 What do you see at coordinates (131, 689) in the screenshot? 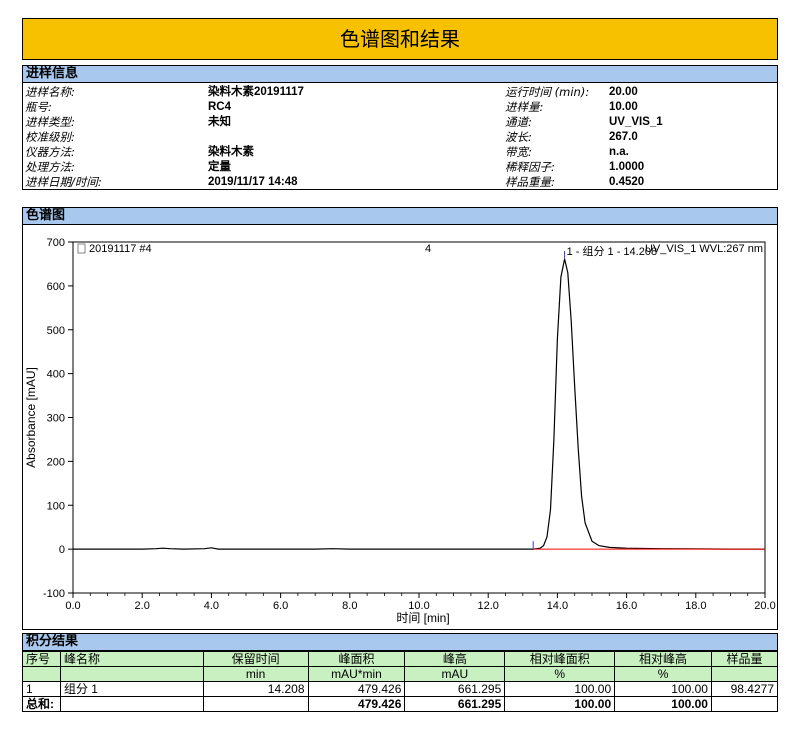
I see `table-row-cell: 组分 1` at bounding box center [131, 689].